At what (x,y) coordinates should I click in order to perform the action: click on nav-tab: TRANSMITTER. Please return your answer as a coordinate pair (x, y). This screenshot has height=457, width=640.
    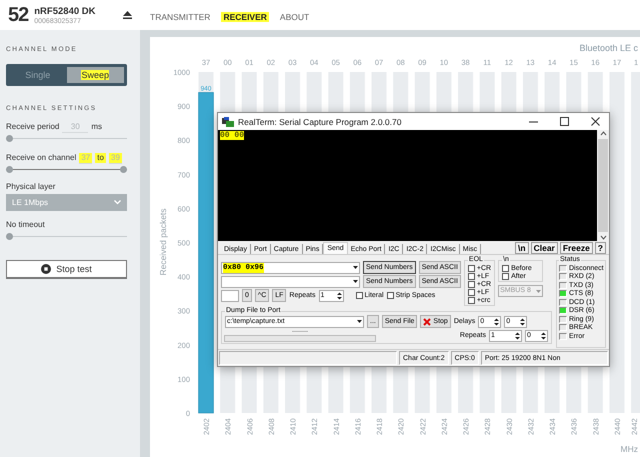
    Looking at the image, I should click on (180, 17).